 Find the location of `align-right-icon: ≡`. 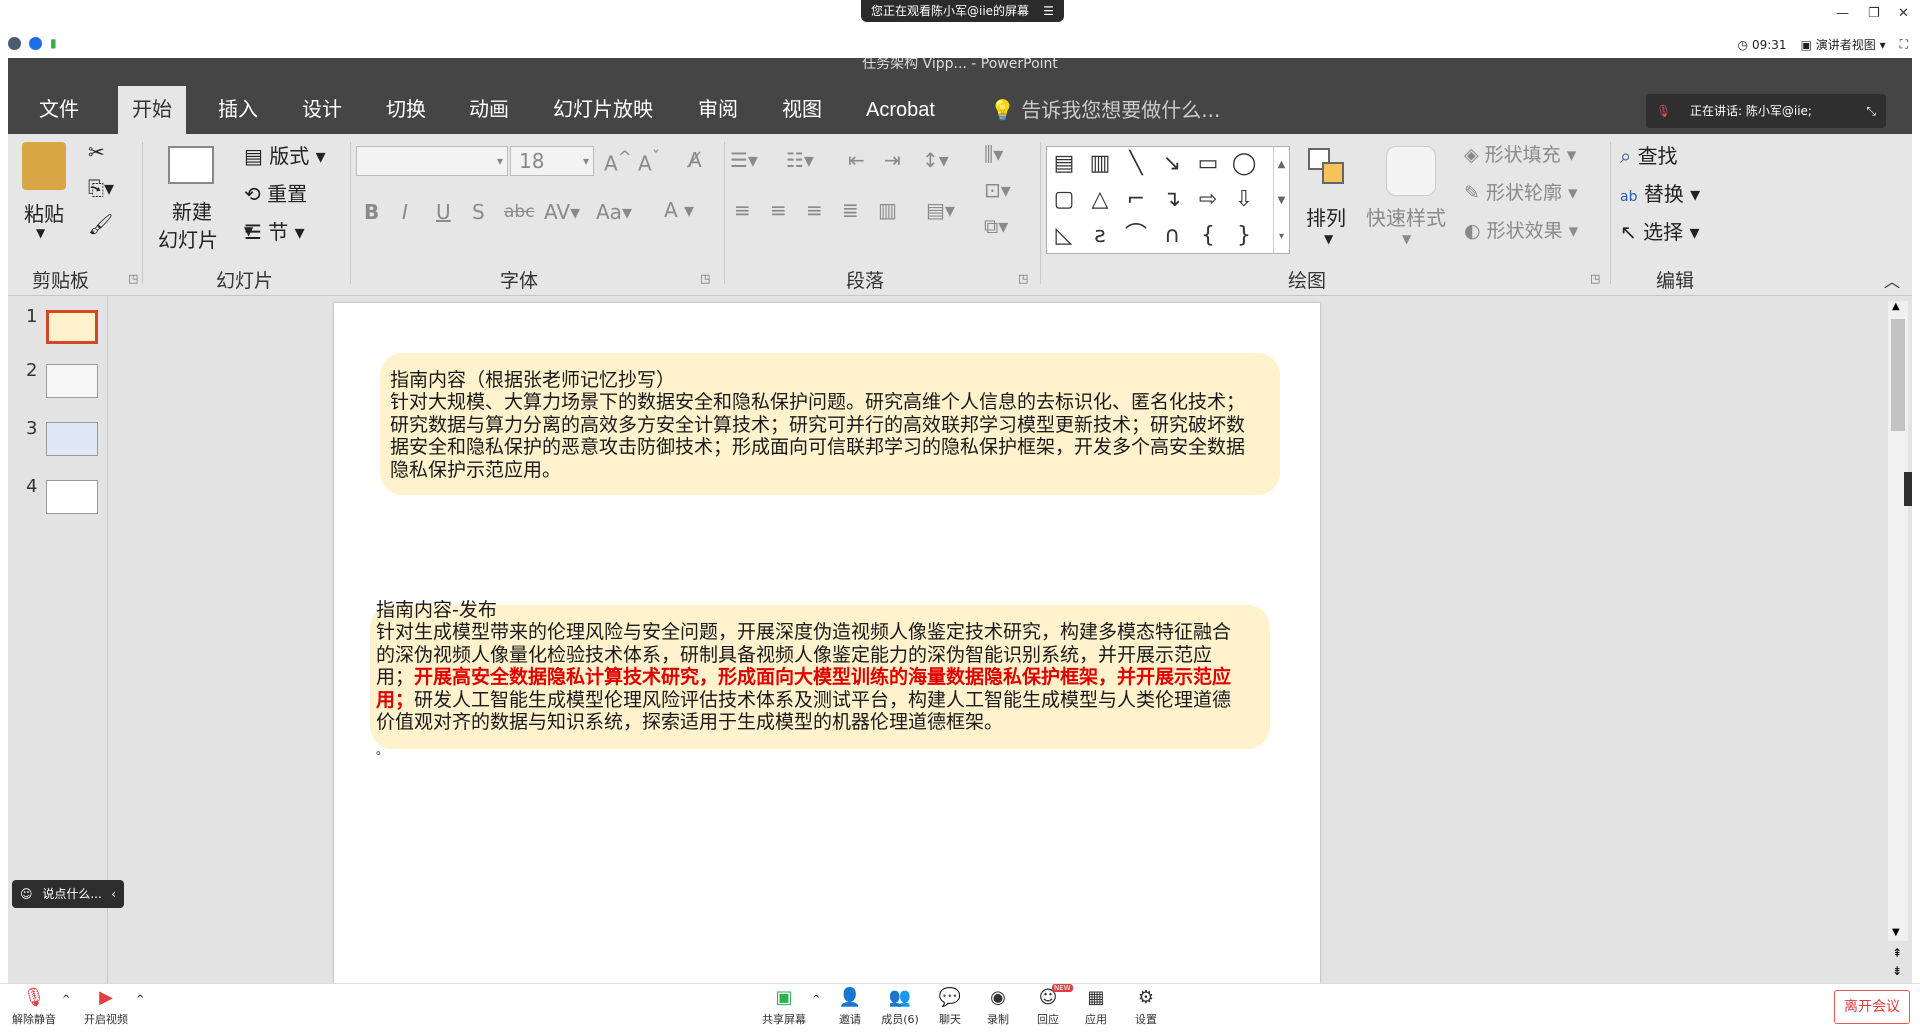

align-right-icon: ≡ is located at coordinates (814, 210).